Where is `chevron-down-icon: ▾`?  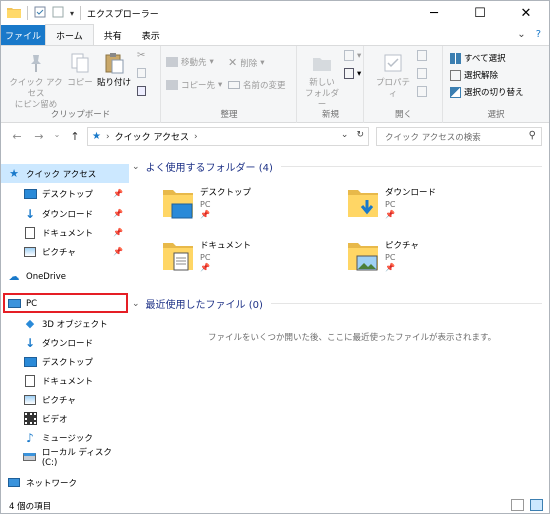 chevron-down-icon: ▾ is located at coordinates (220, 85).